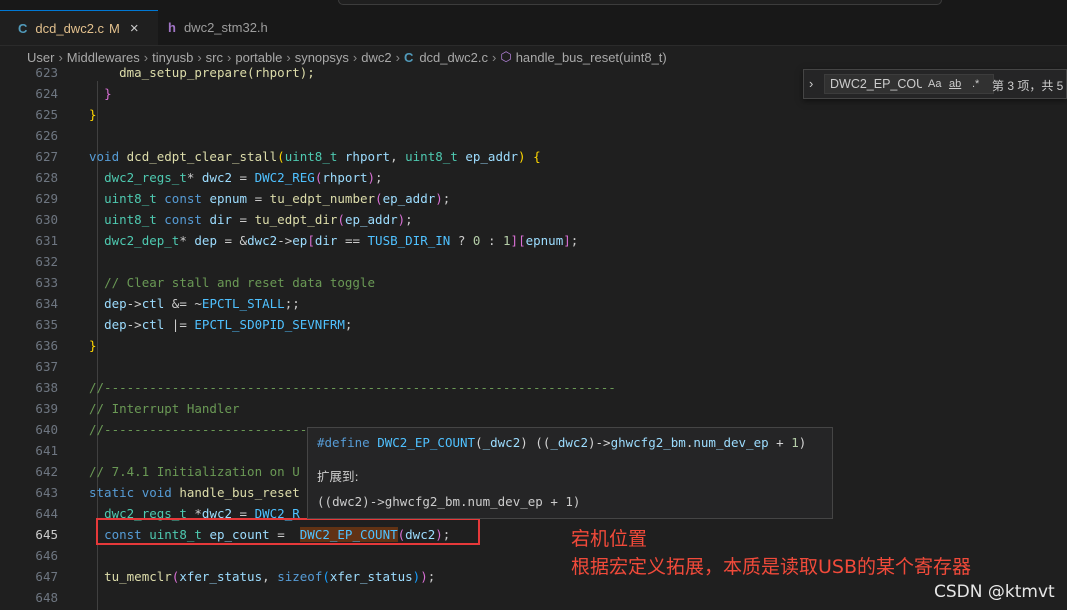 The width and height of the screenshot is (1067, 610). I want to click on hover-expands-label: 扩展到:, so click(338, 476).